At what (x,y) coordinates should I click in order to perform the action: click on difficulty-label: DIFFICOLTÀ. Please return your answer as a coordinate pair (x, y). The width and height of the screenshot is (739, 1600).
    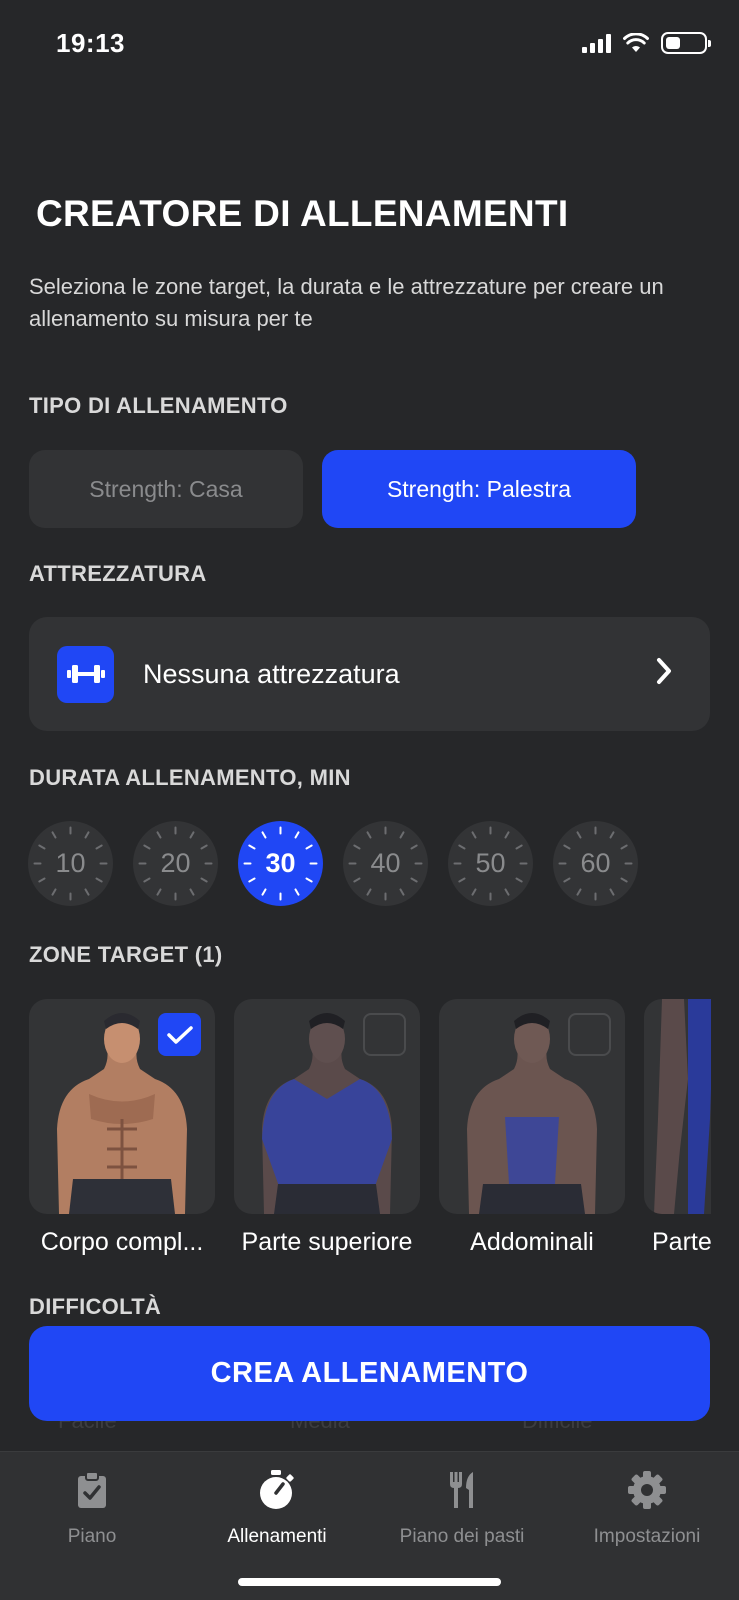
    Looking at the image, I should click on (95, 1306).